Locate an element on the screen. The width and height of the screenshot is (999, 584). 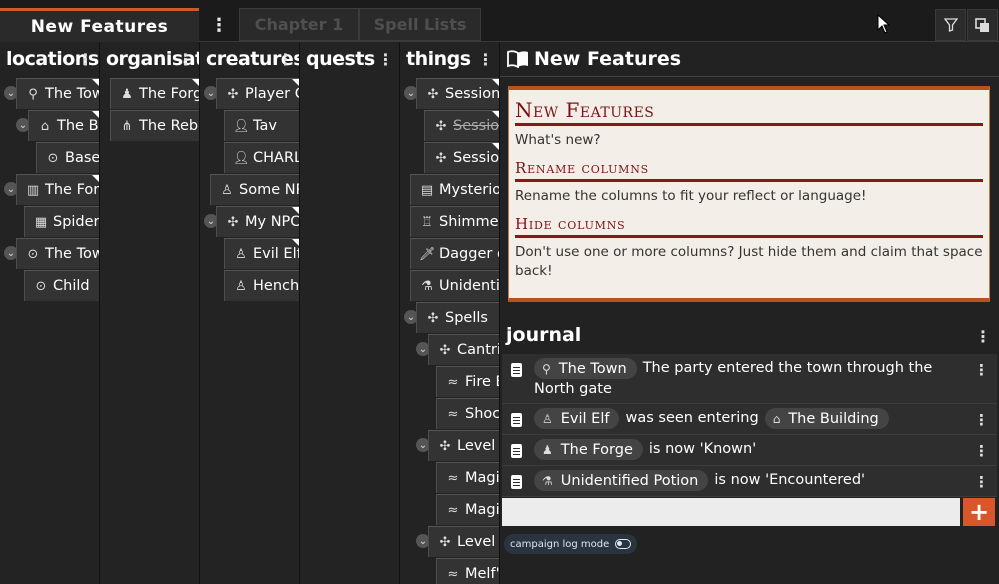
tab-chapter-1: Chapter 1 is located at coordinates (299, 24).